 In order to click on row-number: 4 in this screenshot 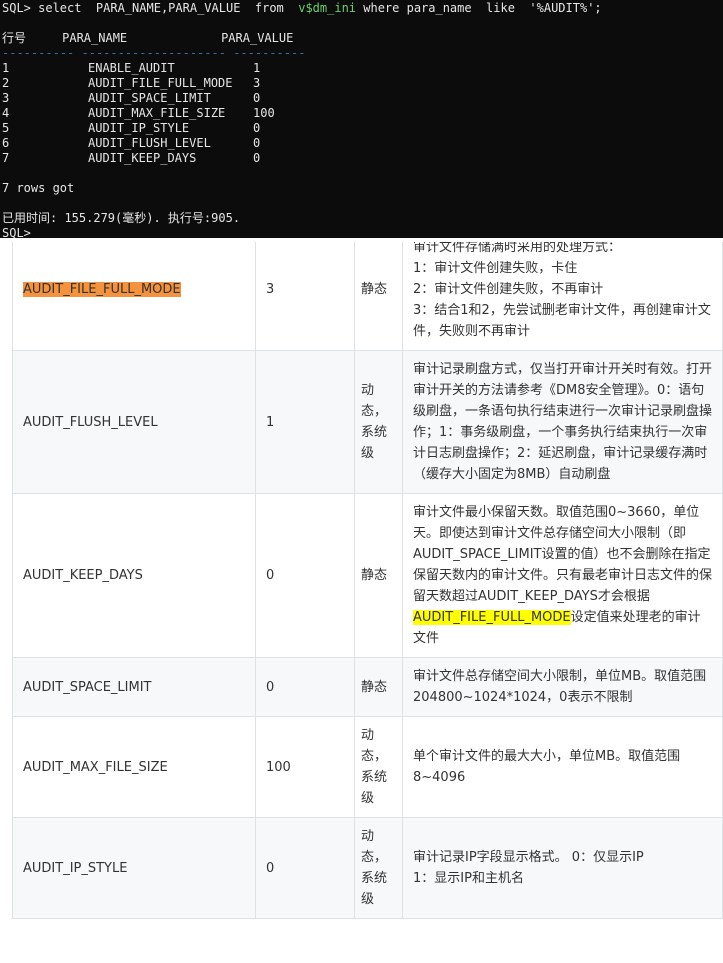, I will do `click(6, 113)`.